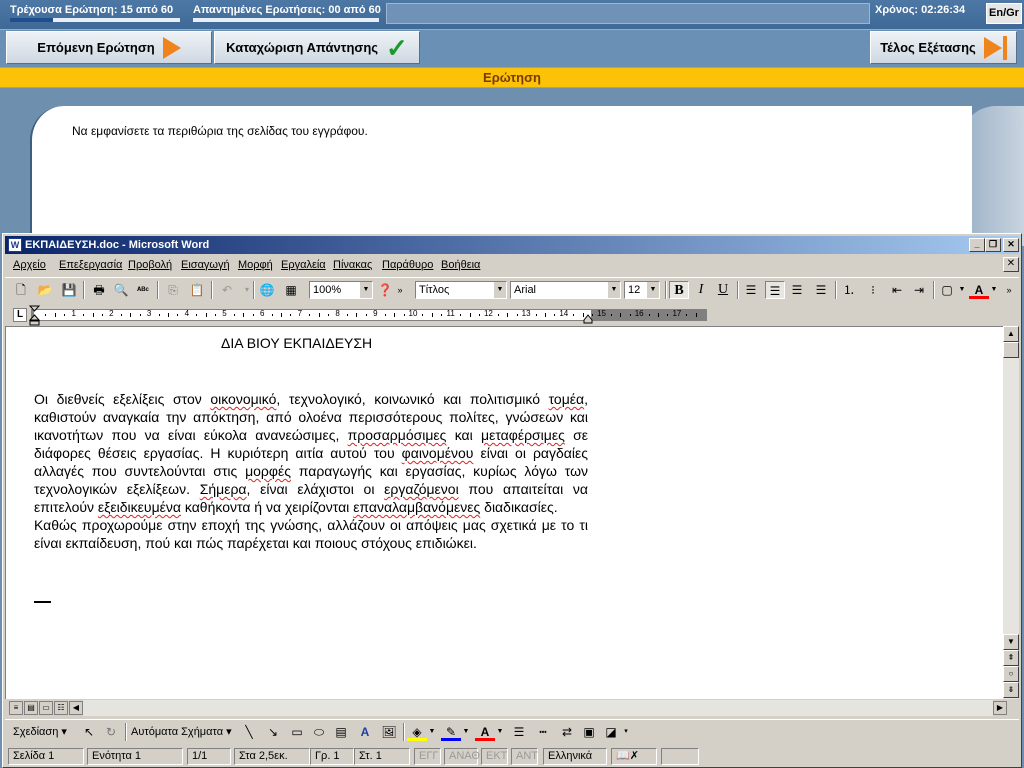 The width and height of the screenshot is (1024, 768). Describe the element at coordinates (297, 732) in the screenshot. I see `rectangle-tool-icon: ▭` at that location.